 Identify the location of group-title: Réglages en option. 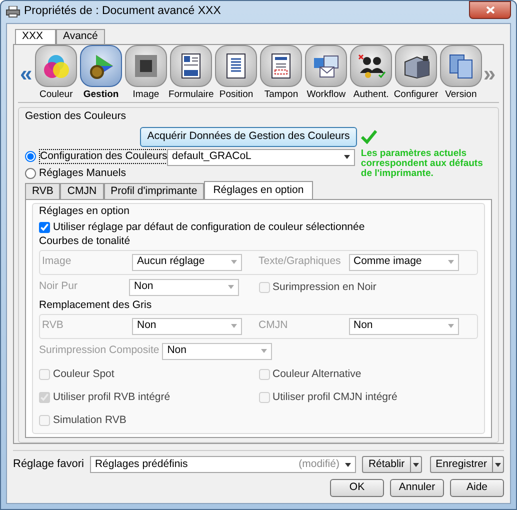
(84, 211).